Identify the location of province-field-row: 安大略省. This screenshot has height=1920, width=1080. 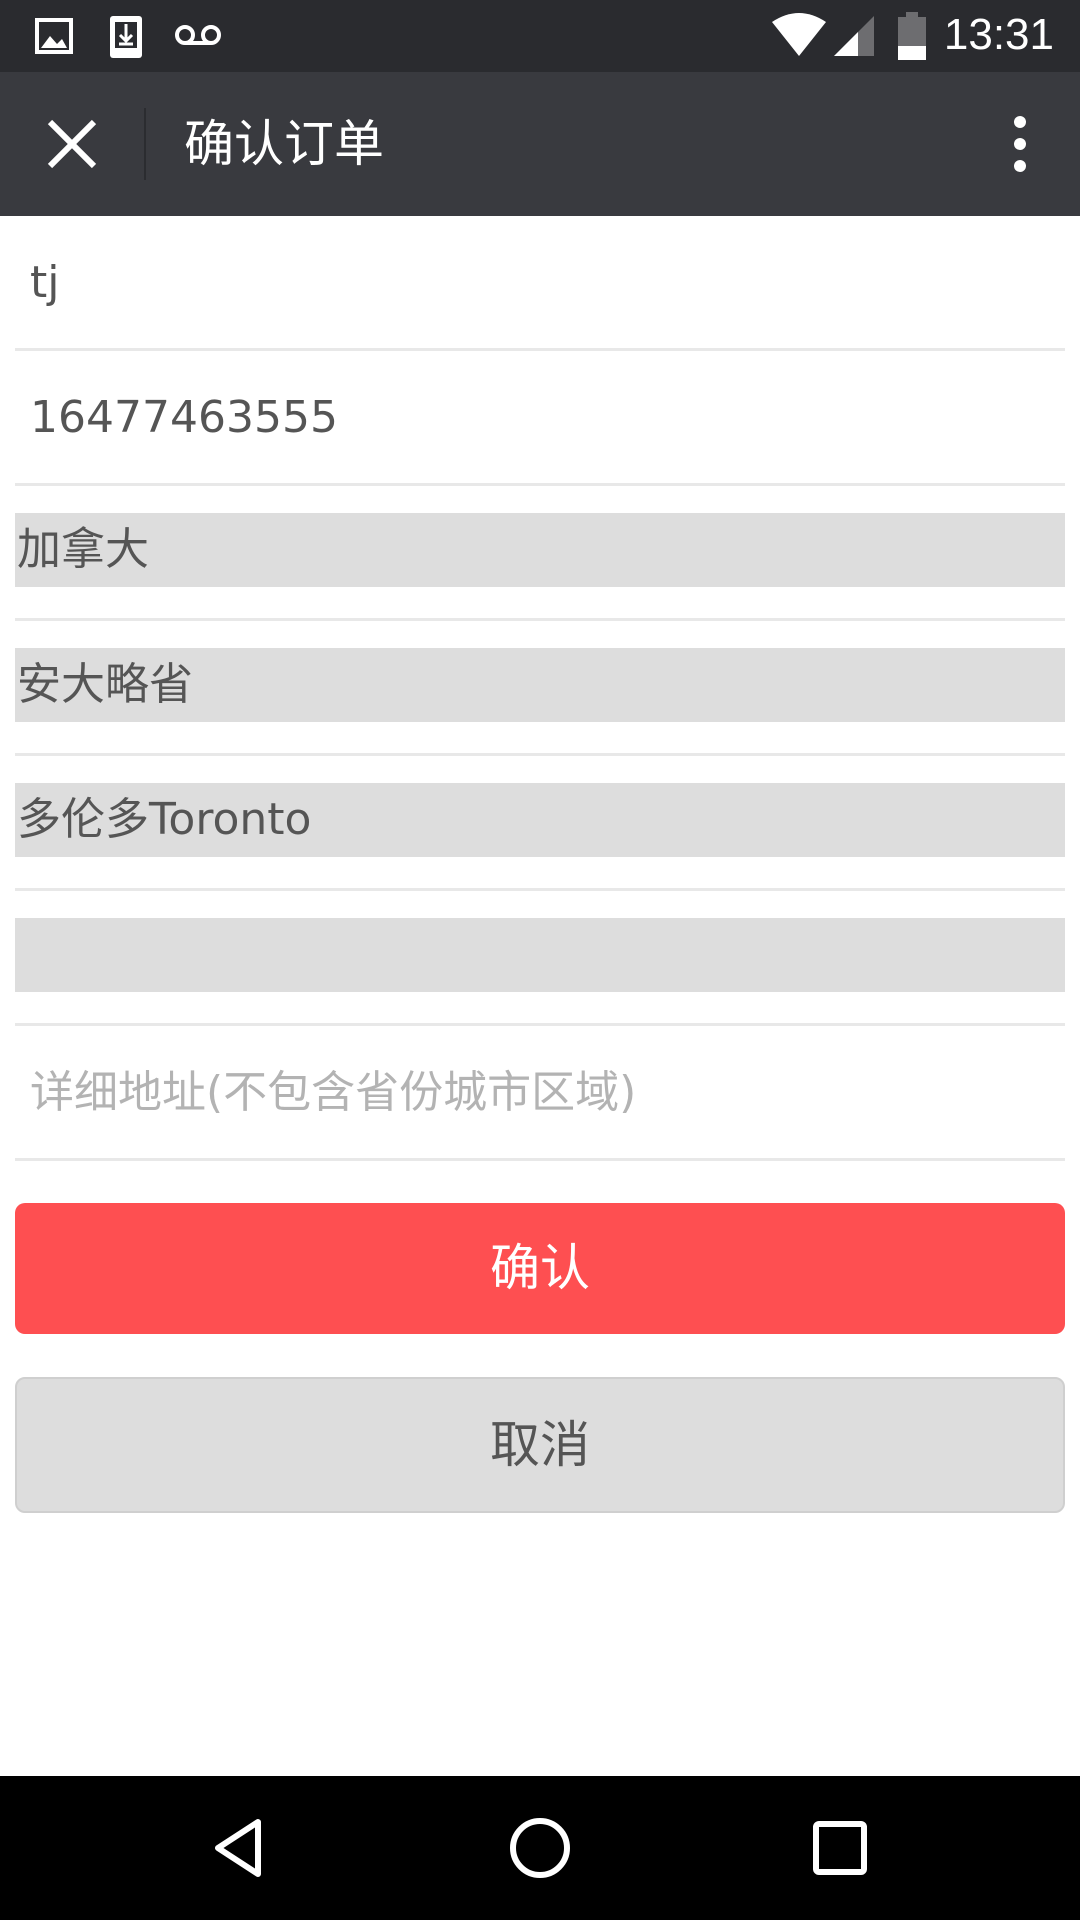
(540, 688).